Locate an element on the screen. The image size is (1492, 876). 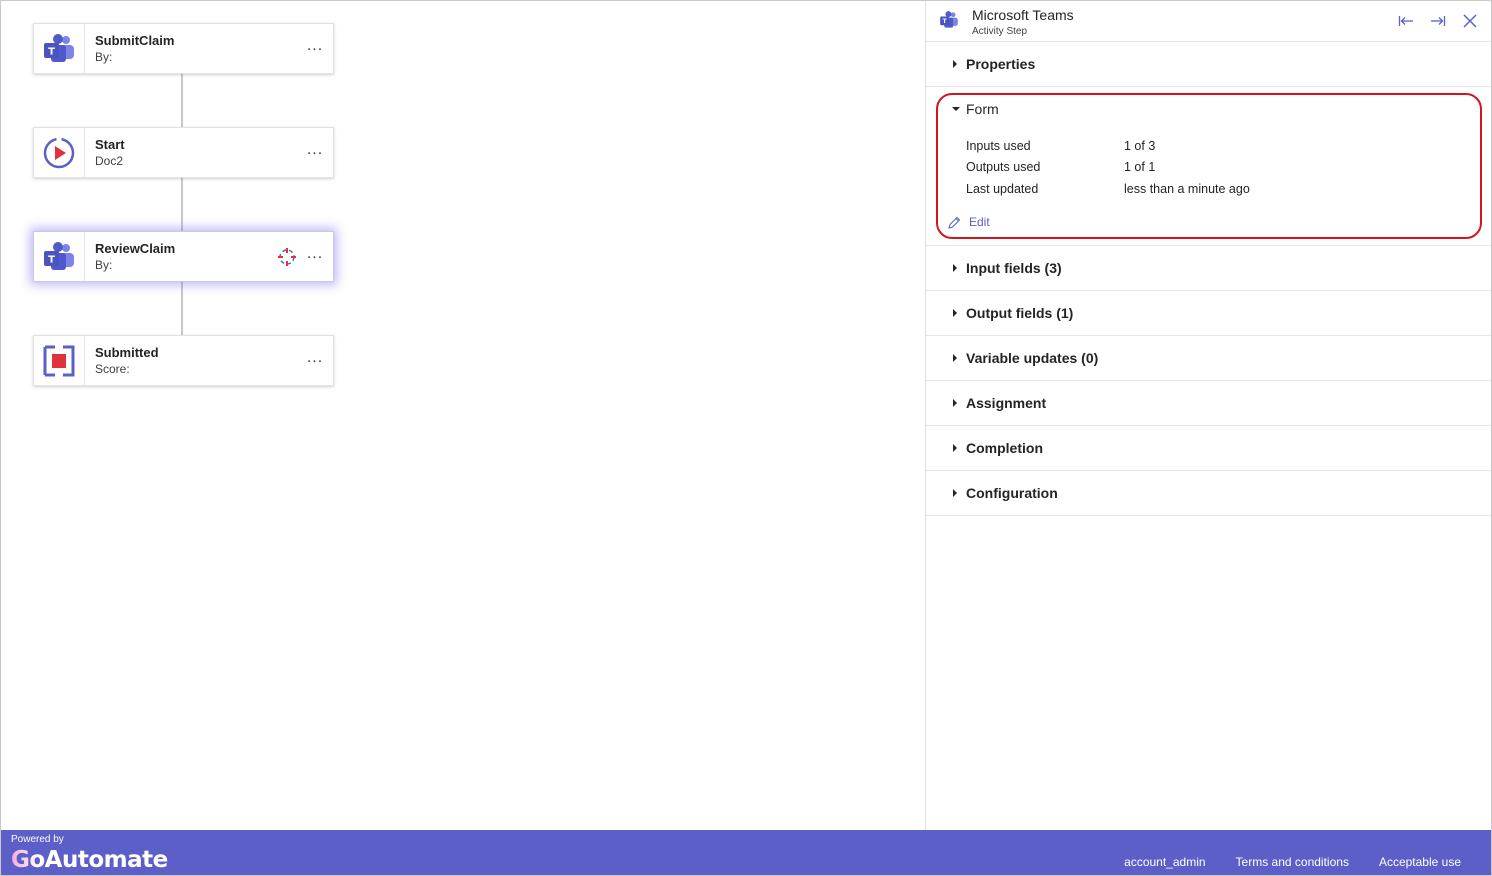
panel-title: Microsoft Teams is located at coordinates (1023, 15).